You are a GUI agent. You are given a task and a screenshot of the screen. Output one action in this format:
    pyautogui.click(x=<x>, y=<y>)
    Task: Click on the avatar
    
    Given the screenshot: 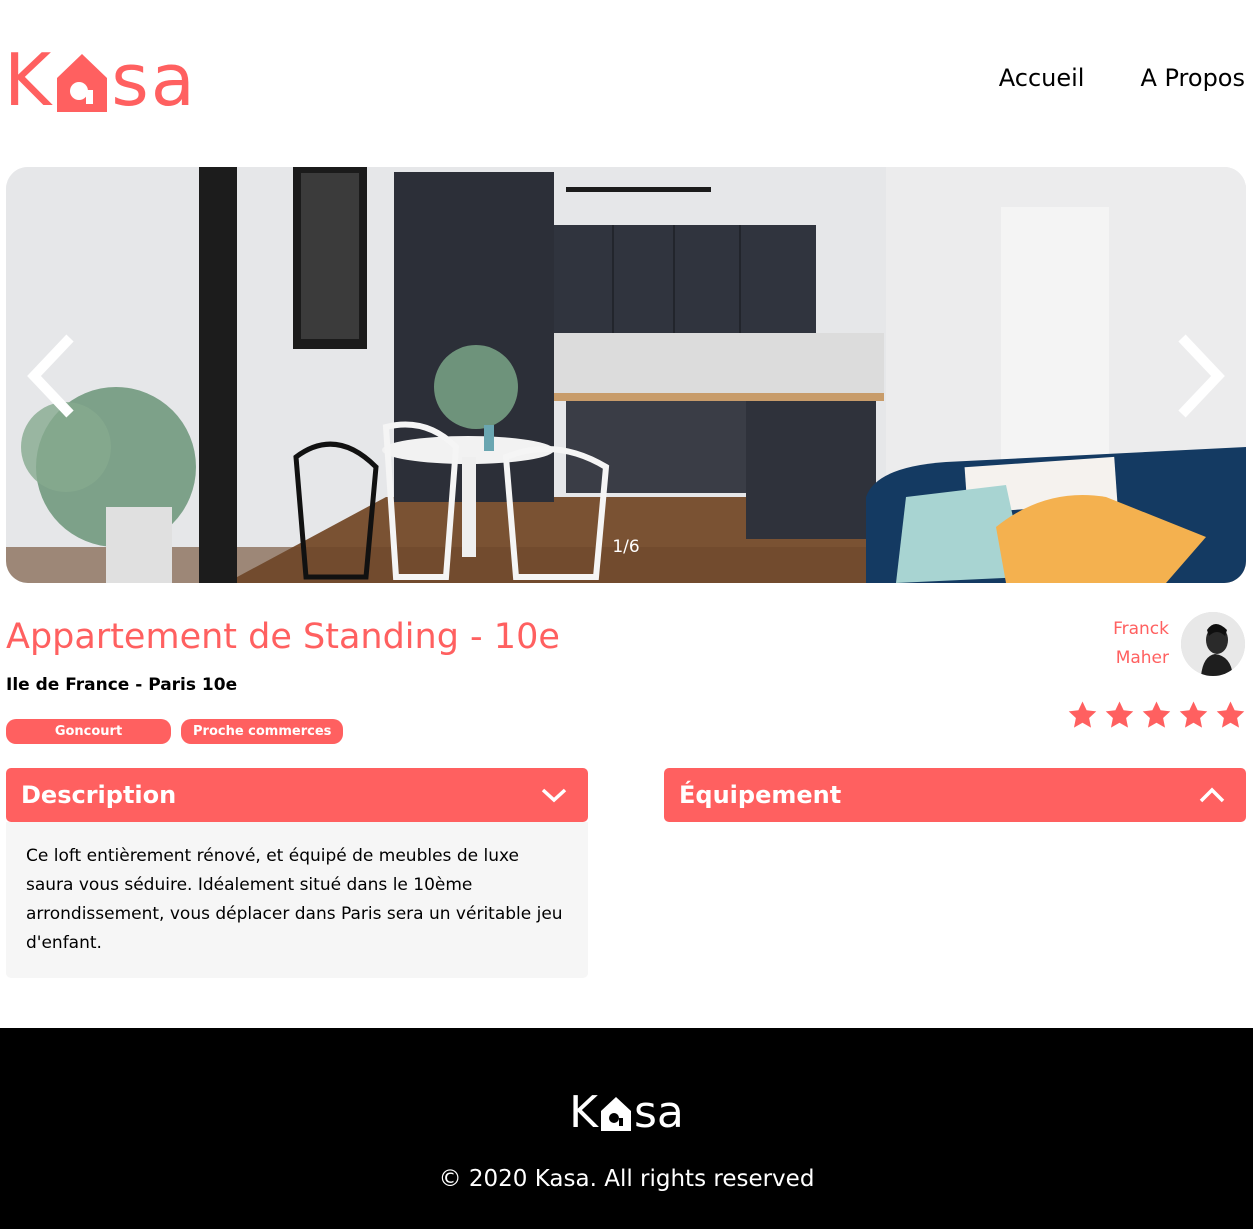 What is the action you would take?
    pyautogui.click(x=1213, y=644)
    